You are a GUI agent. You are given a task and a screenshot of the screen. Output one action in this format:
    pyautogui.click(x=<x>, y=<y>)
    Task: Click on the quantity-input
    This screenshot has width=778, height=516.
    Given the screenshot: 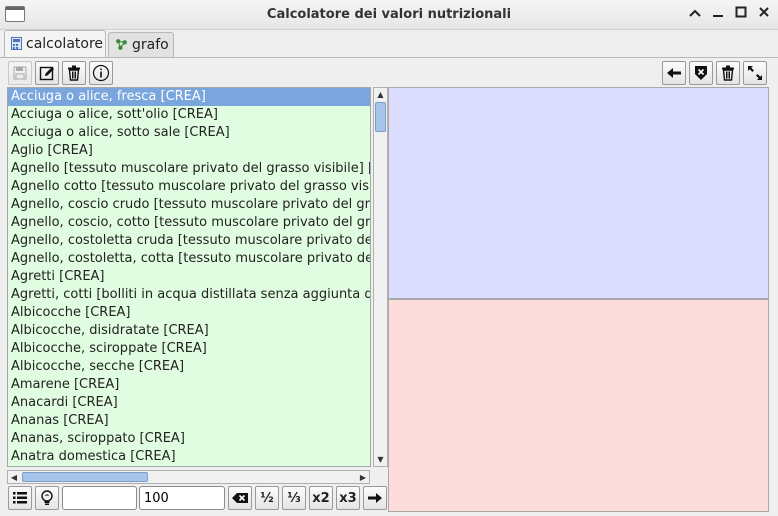 What is the action you would take?
    pyautogui.click(x=182, y=498)
    